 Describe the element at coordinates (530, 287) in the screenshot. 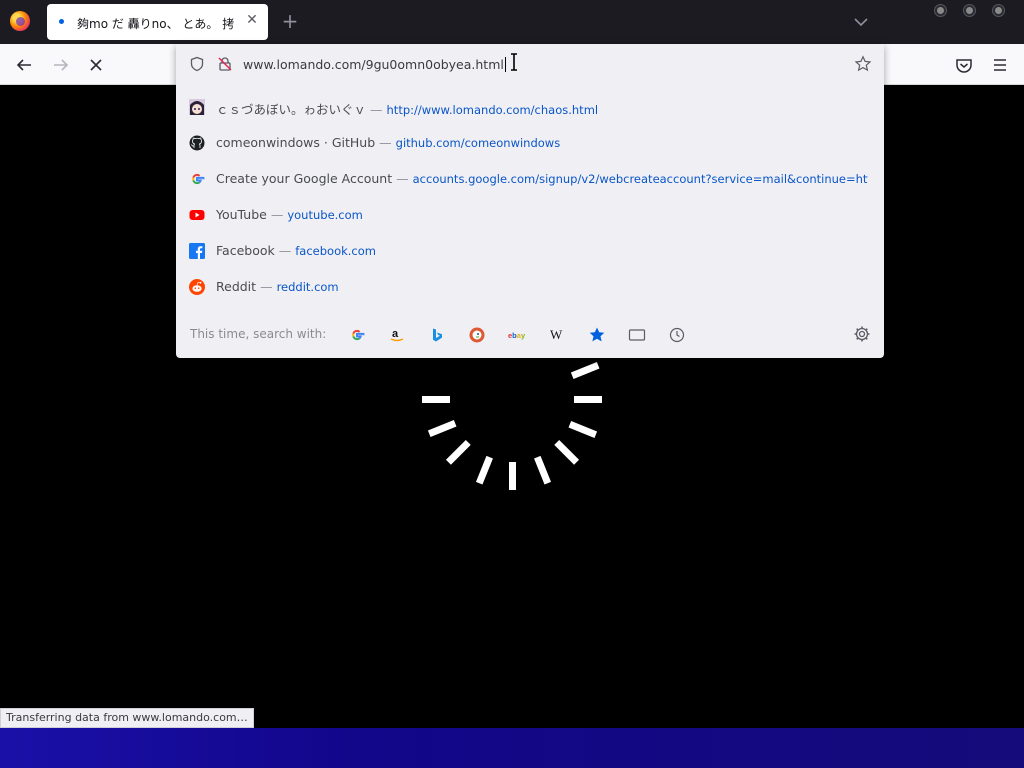

I see `suggestion-row: Reddit — reddit.com` at that location.